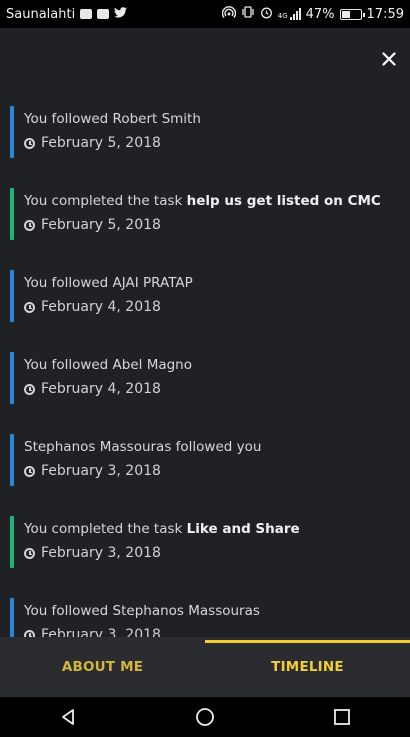  I want to click on calendar-icon, so click(86, 14).